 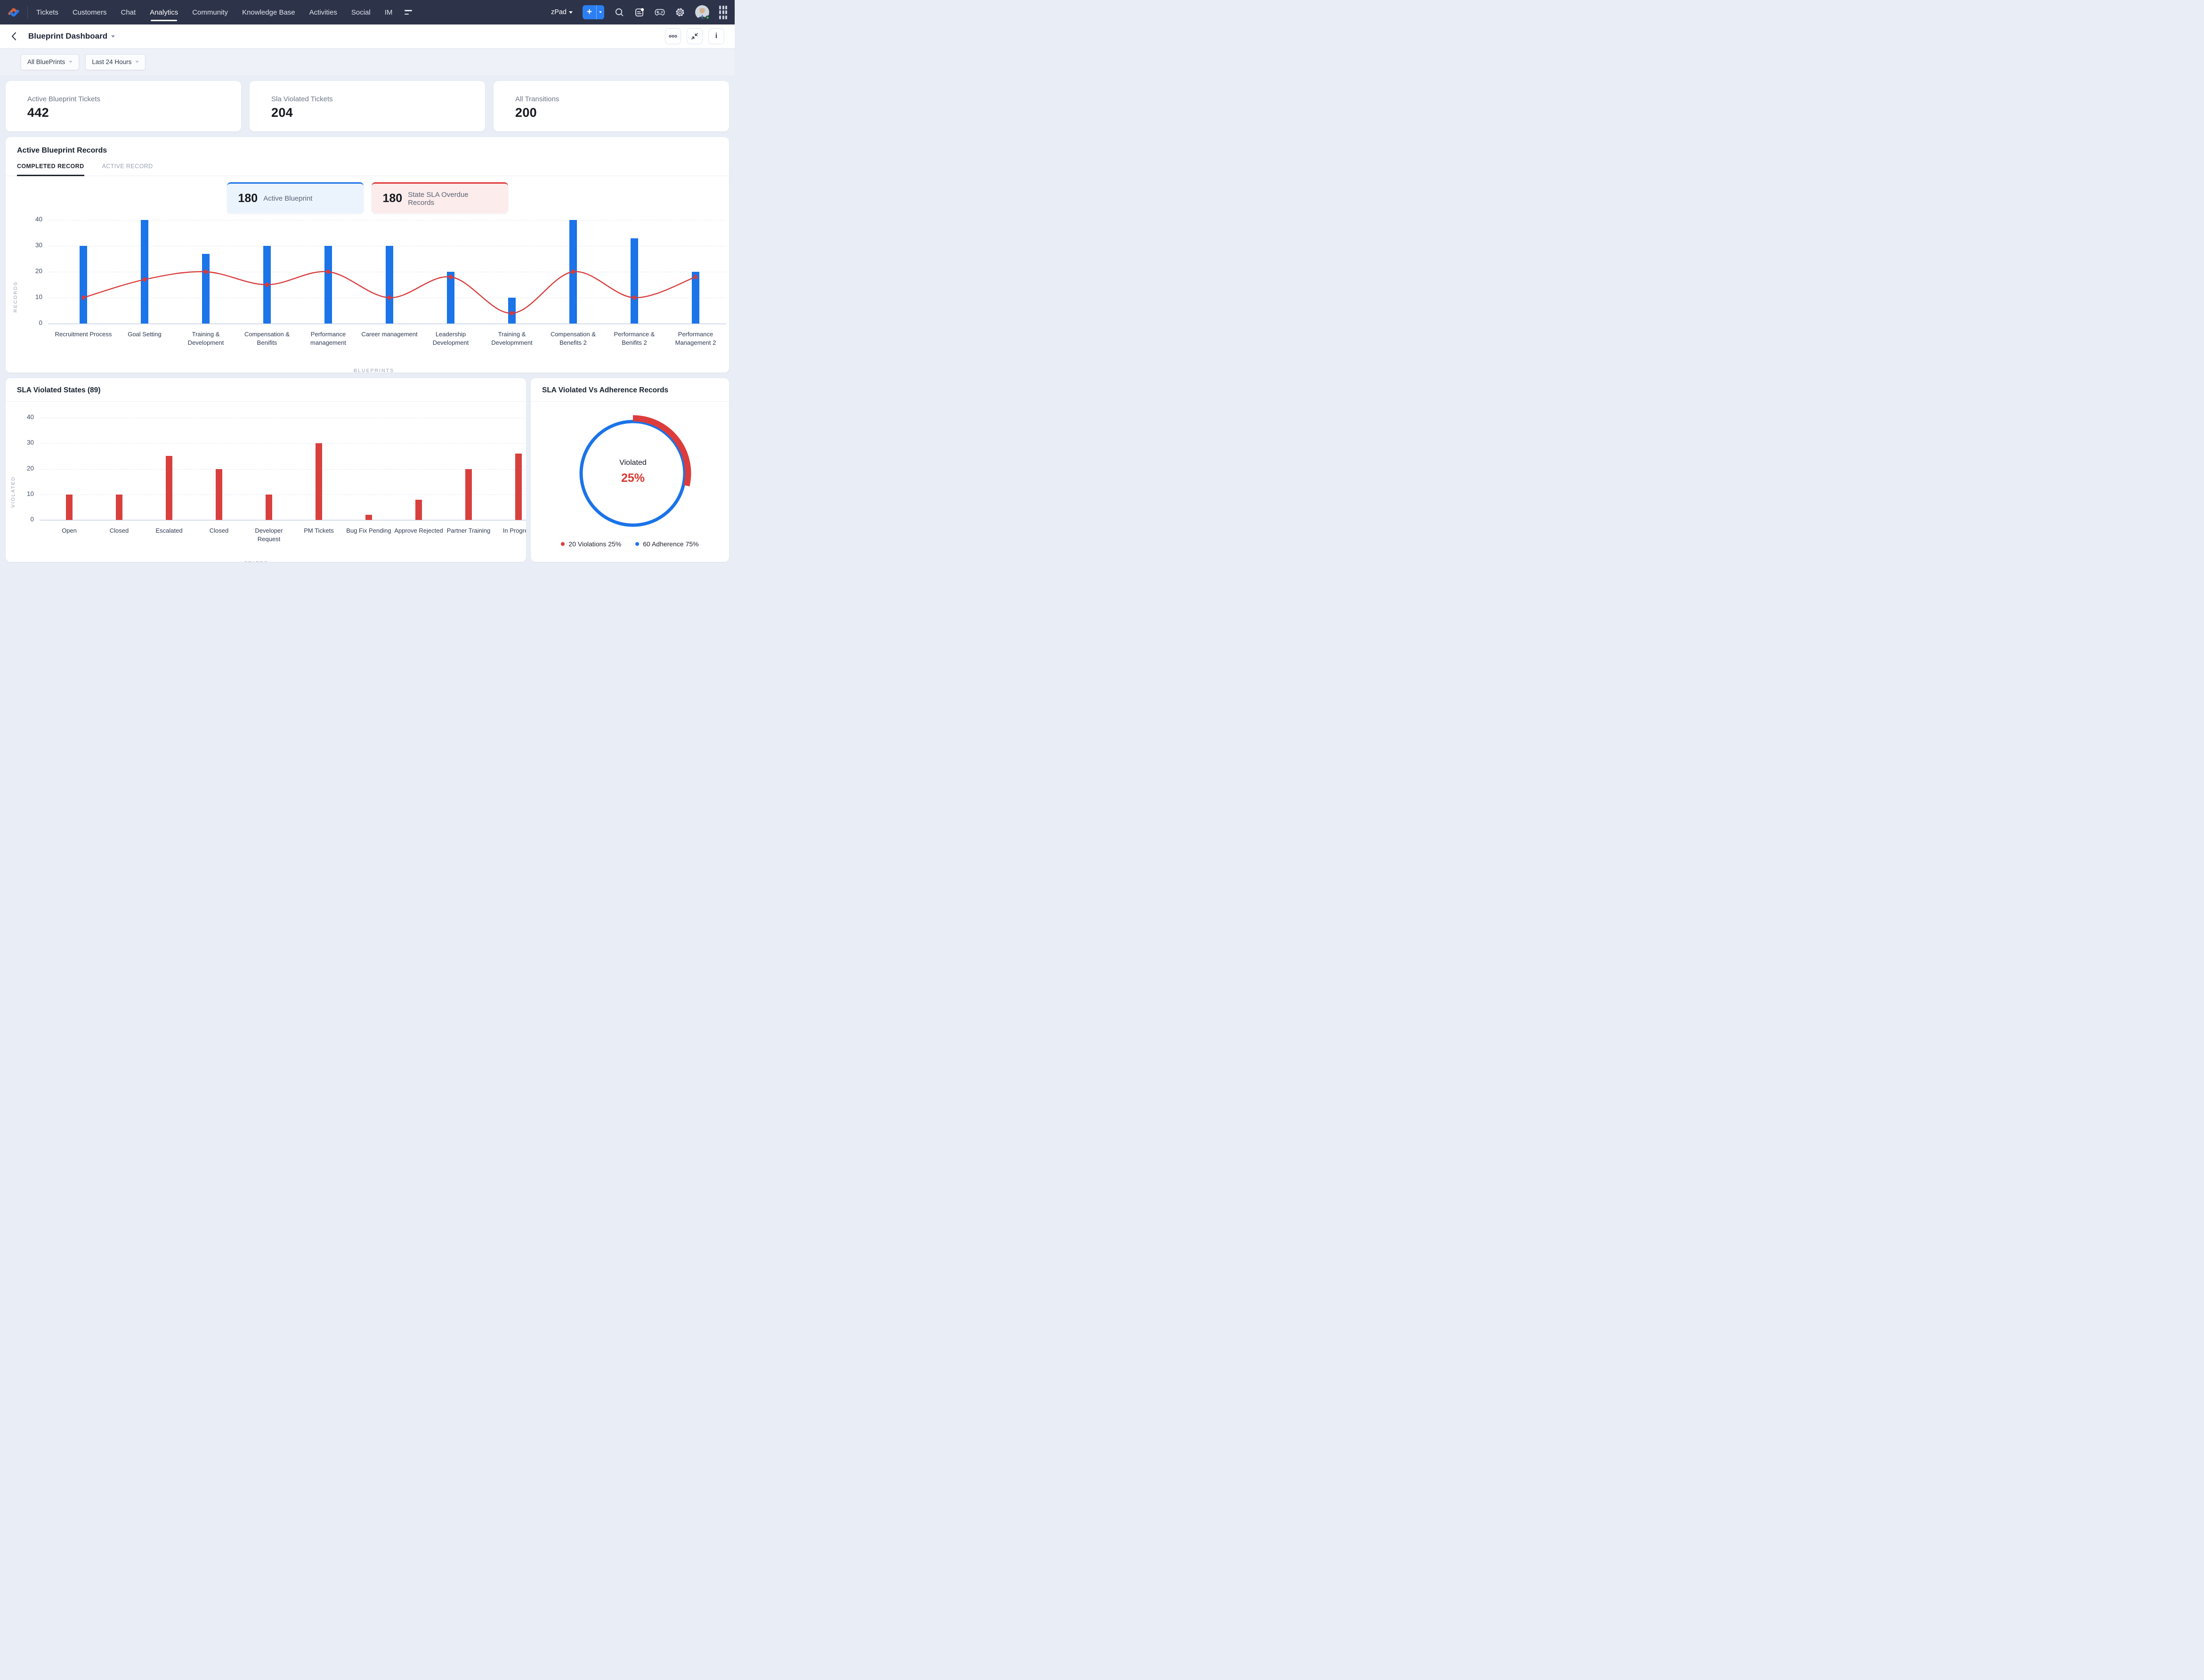 What do you see at coordinates (210, 12) in the screenshot?
I see `nav-item-community: Community` at bounding box center [210, 12].